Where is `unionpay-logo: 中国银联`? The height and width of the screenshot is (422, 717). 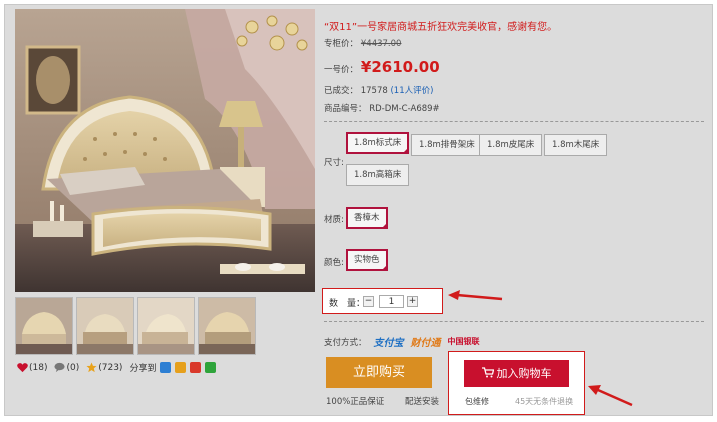 unionpay-logo: 中国银联 is located at coordinates (463, 341).